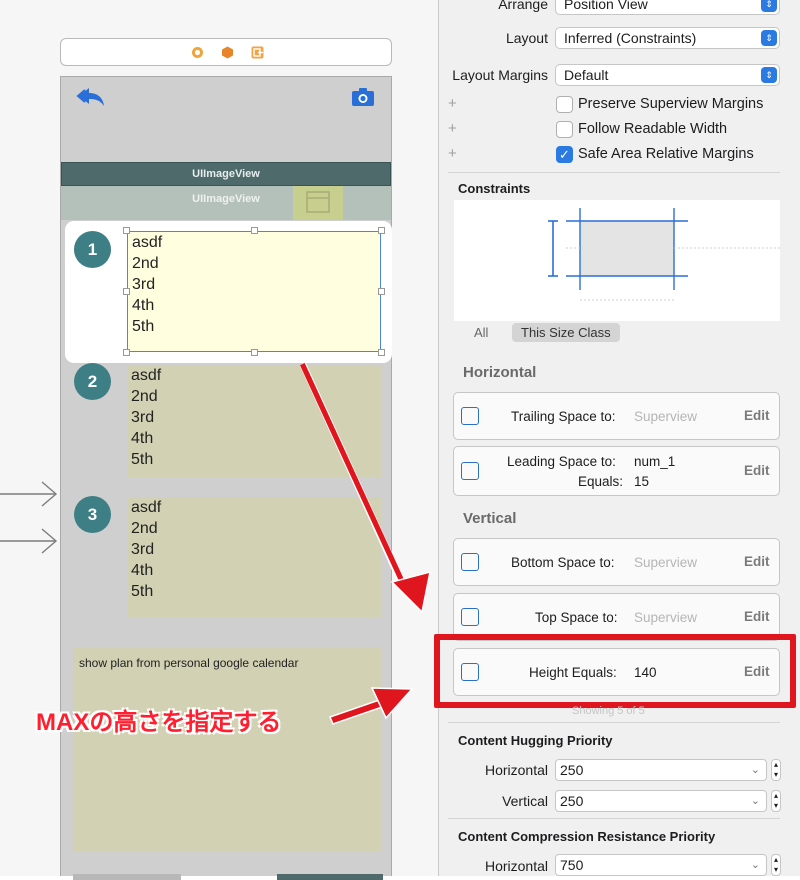  What do you see at coordinates (776, 770) in the screenshot?
I see `hugging-horizontal-stepper: ▴ ▾` at bounding box center [776, 770].